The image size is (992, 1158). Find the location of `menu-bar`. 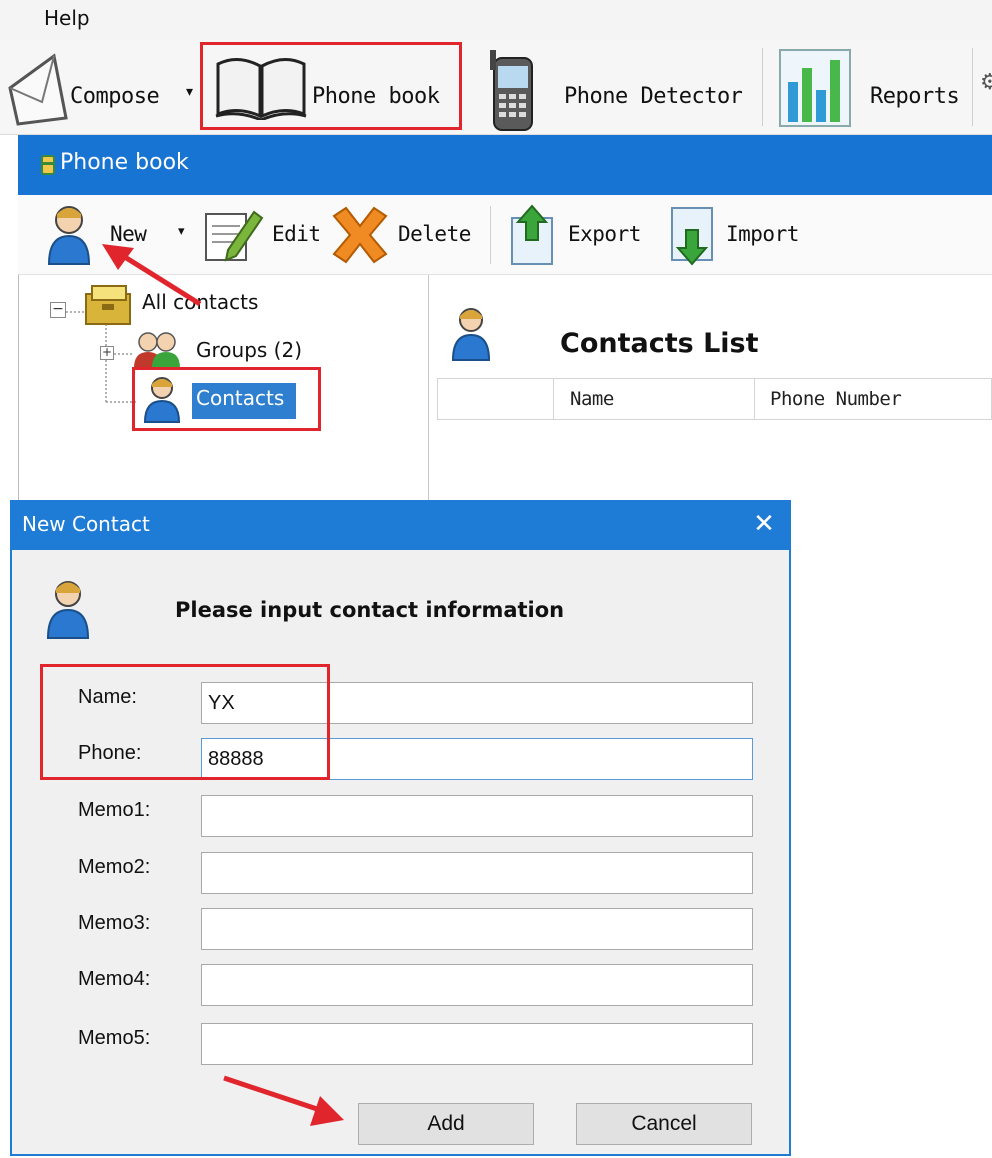

menu-bar is located at coordinates (496, 20).